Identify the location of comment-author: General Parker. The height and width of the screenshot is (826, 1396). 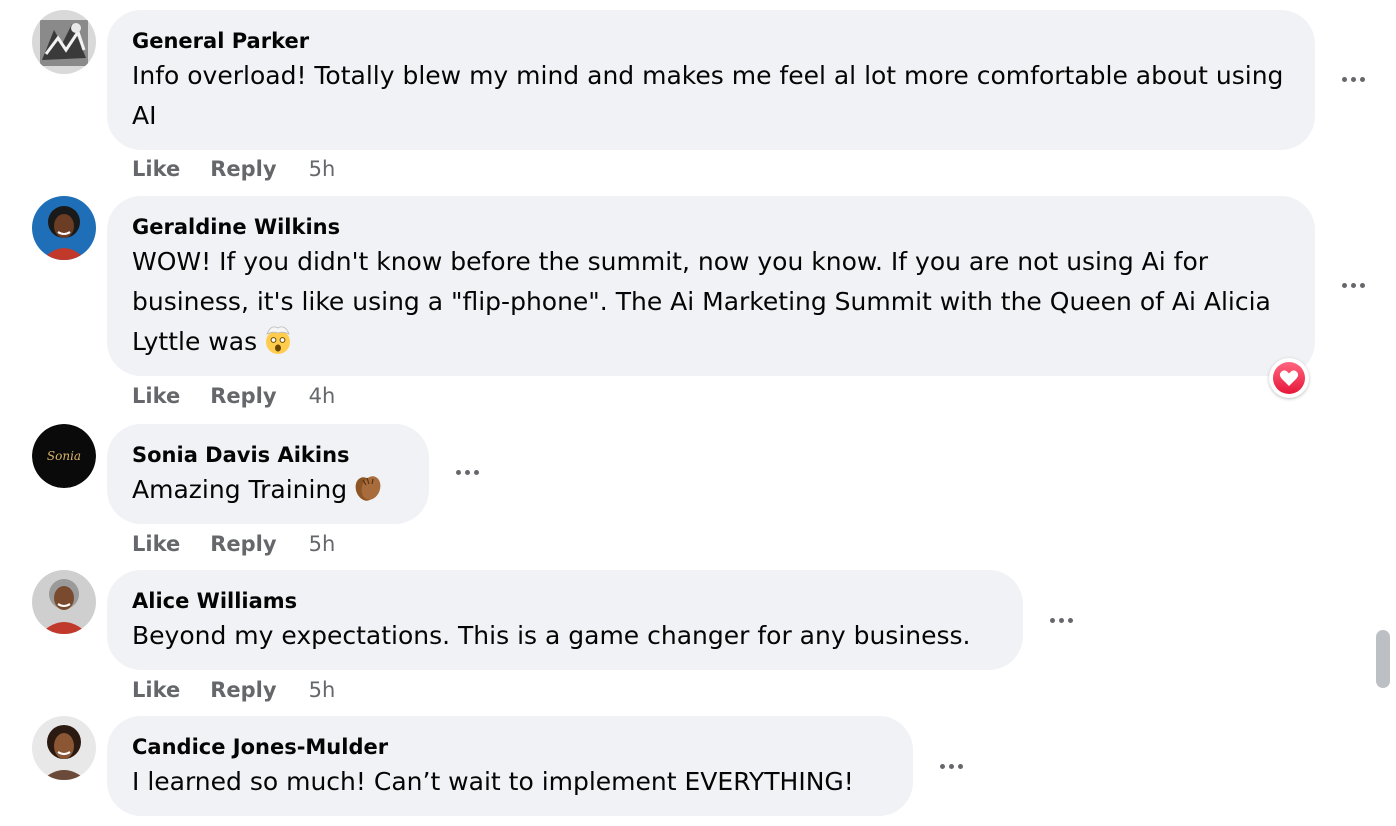
(711, 41).